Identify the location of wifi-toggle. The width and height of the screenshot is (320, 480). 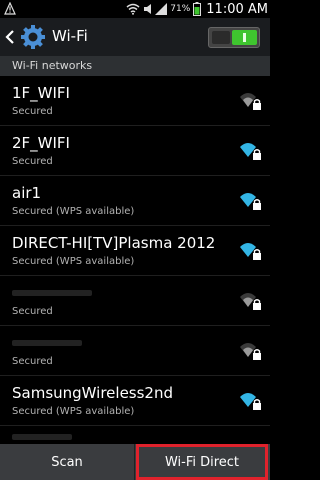
(234, 37).